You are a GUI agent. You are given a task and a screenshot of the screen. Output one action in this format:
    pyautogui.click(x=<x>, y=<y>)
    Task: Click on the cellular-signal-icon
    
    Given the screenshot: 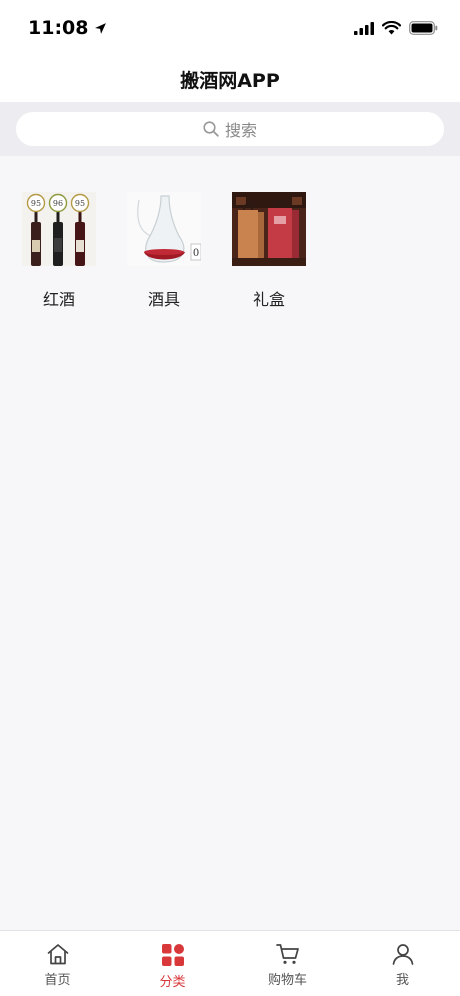 What is the action you would take?
    pyautogui.click(x=364, y=28)
    